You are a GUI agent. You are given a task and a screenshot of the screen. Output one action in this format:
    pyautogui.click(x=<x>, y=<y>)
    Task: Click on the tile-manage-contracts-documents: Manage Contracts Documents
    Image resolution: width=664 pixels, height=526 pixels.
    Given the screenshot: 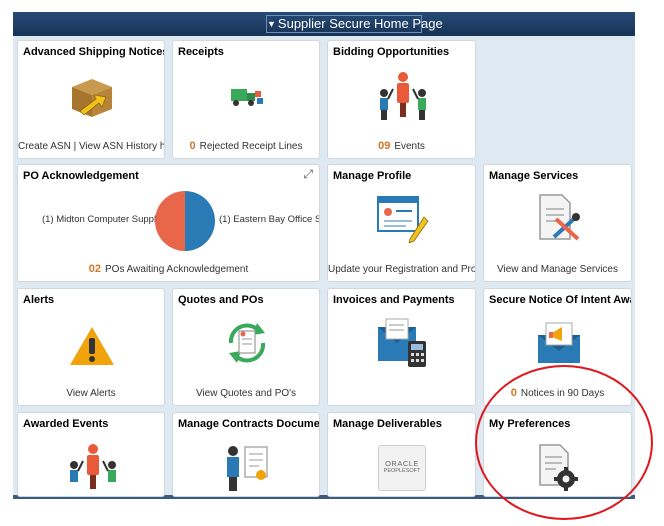 What is the action you would take?
    pyautogui.click(x=246, y=454)
    